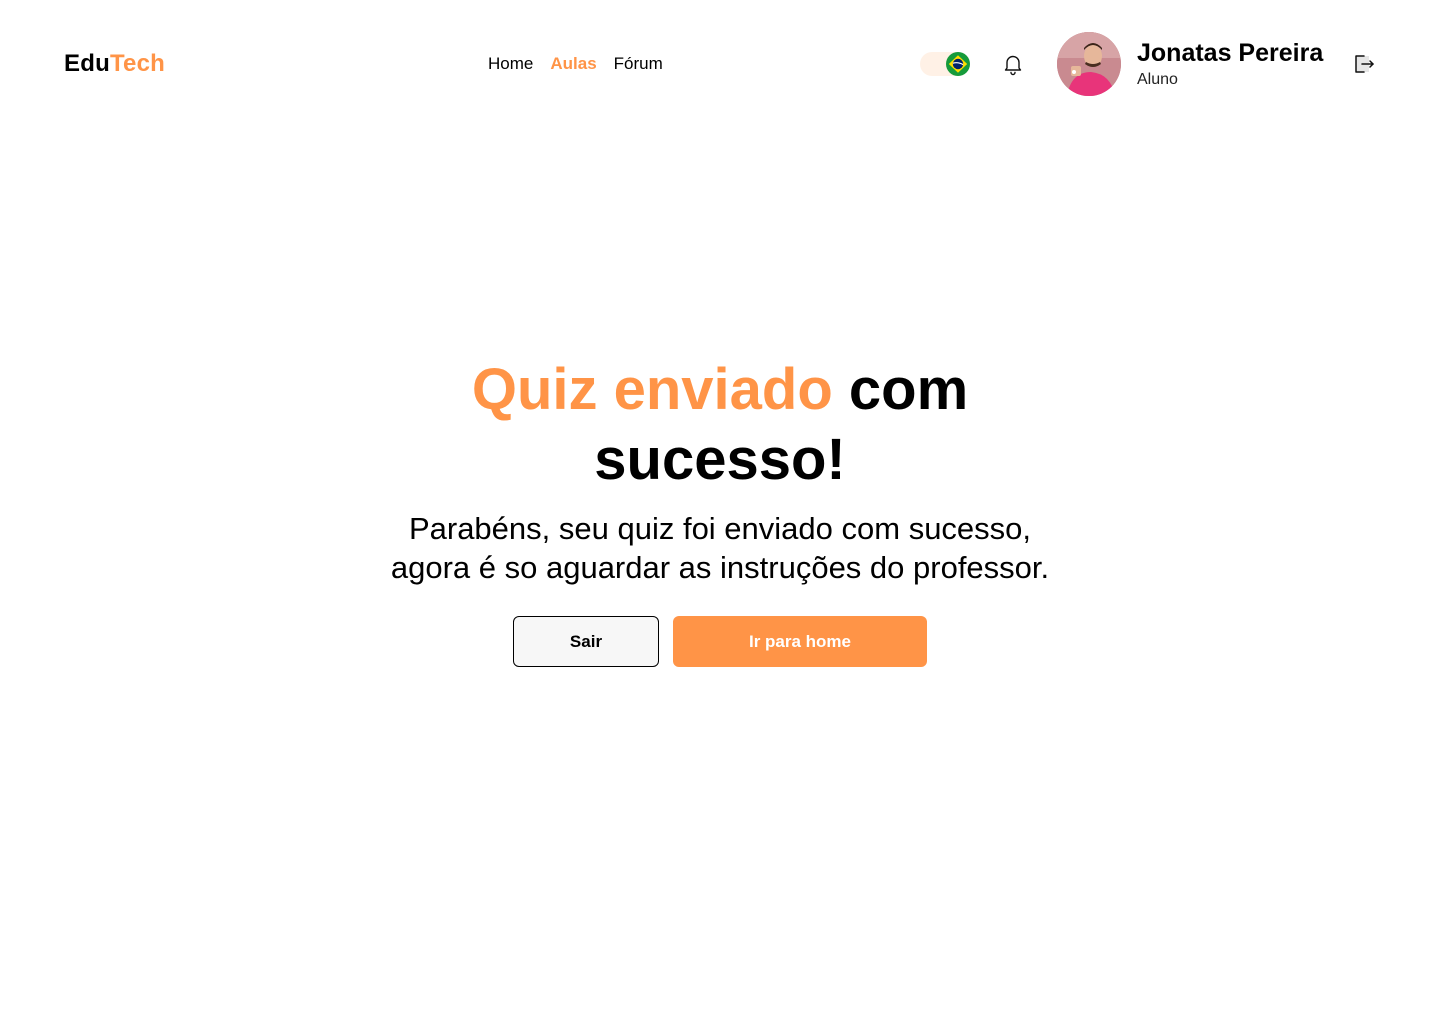  Describe the element at coordinates (638, 64) in the screenshot. I see `nav-forum: Fórum` at that location.